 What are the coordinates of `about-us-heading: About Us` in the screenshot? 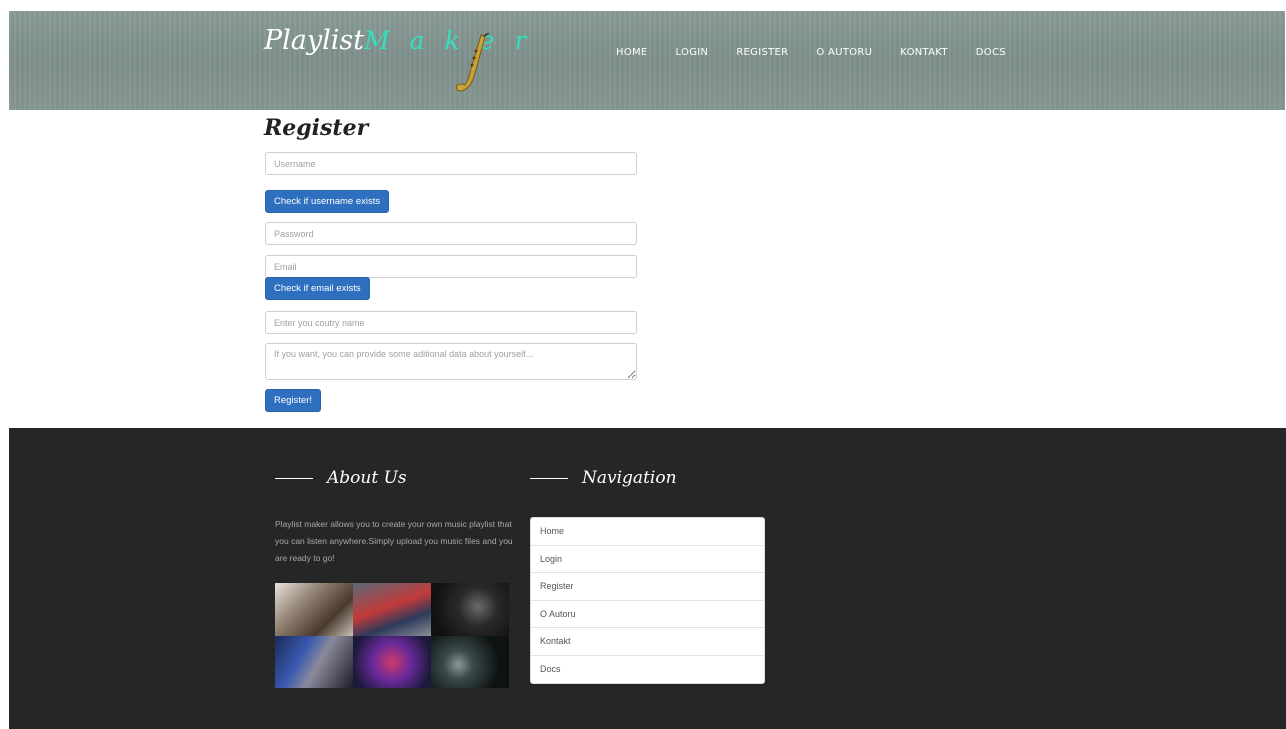 It's located at (341, 478).